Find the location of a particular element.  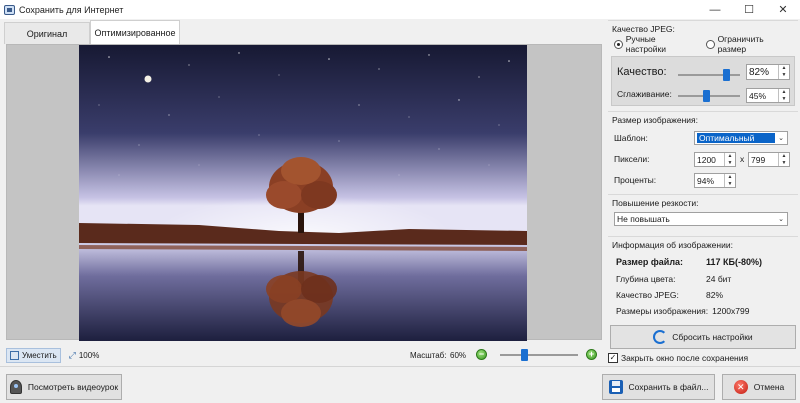

image-info-title: Информация об изображении: is located at coordinates (672, 245).